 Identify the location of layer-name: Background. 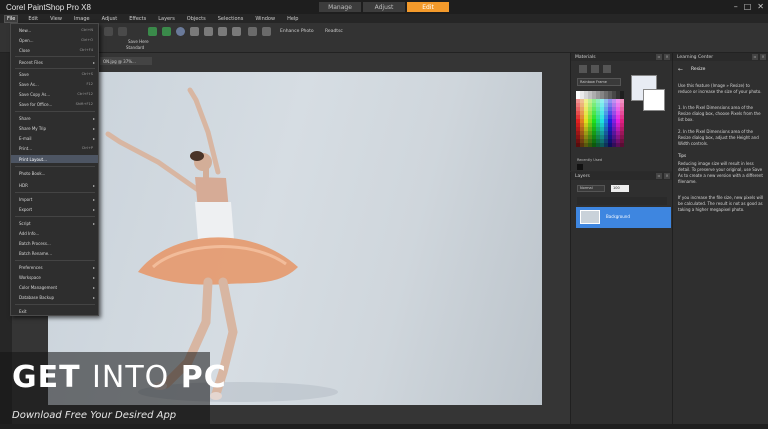
(618, 216).